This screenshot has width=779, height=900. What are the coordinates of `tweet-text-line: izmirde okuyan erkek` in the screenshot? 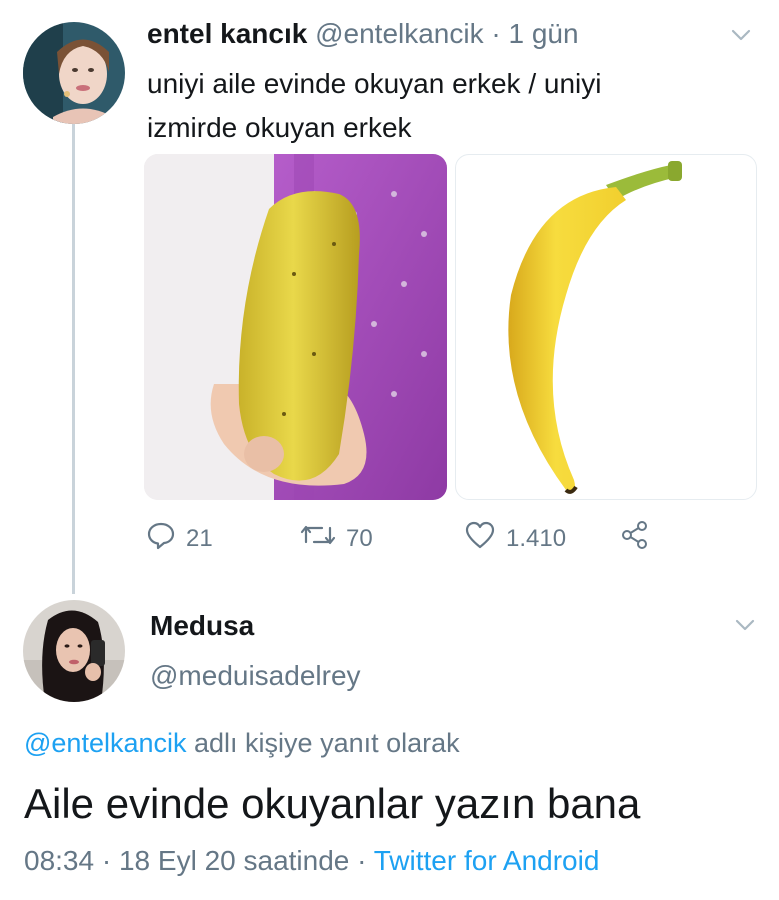 It's located at (279, 127).